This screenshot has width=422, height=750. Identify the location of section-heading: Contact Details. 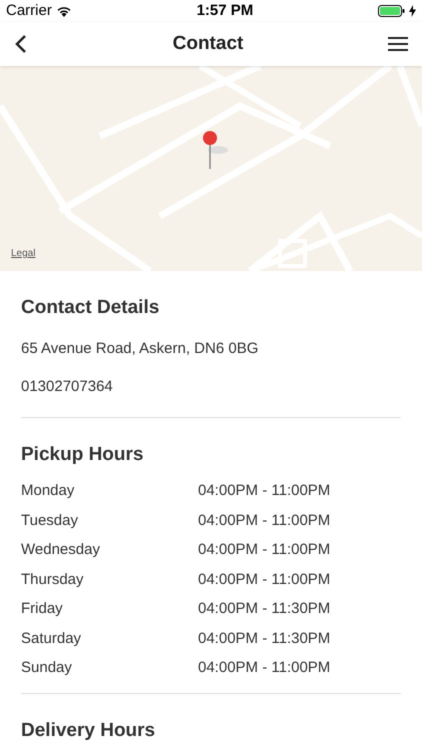
(90, 308).